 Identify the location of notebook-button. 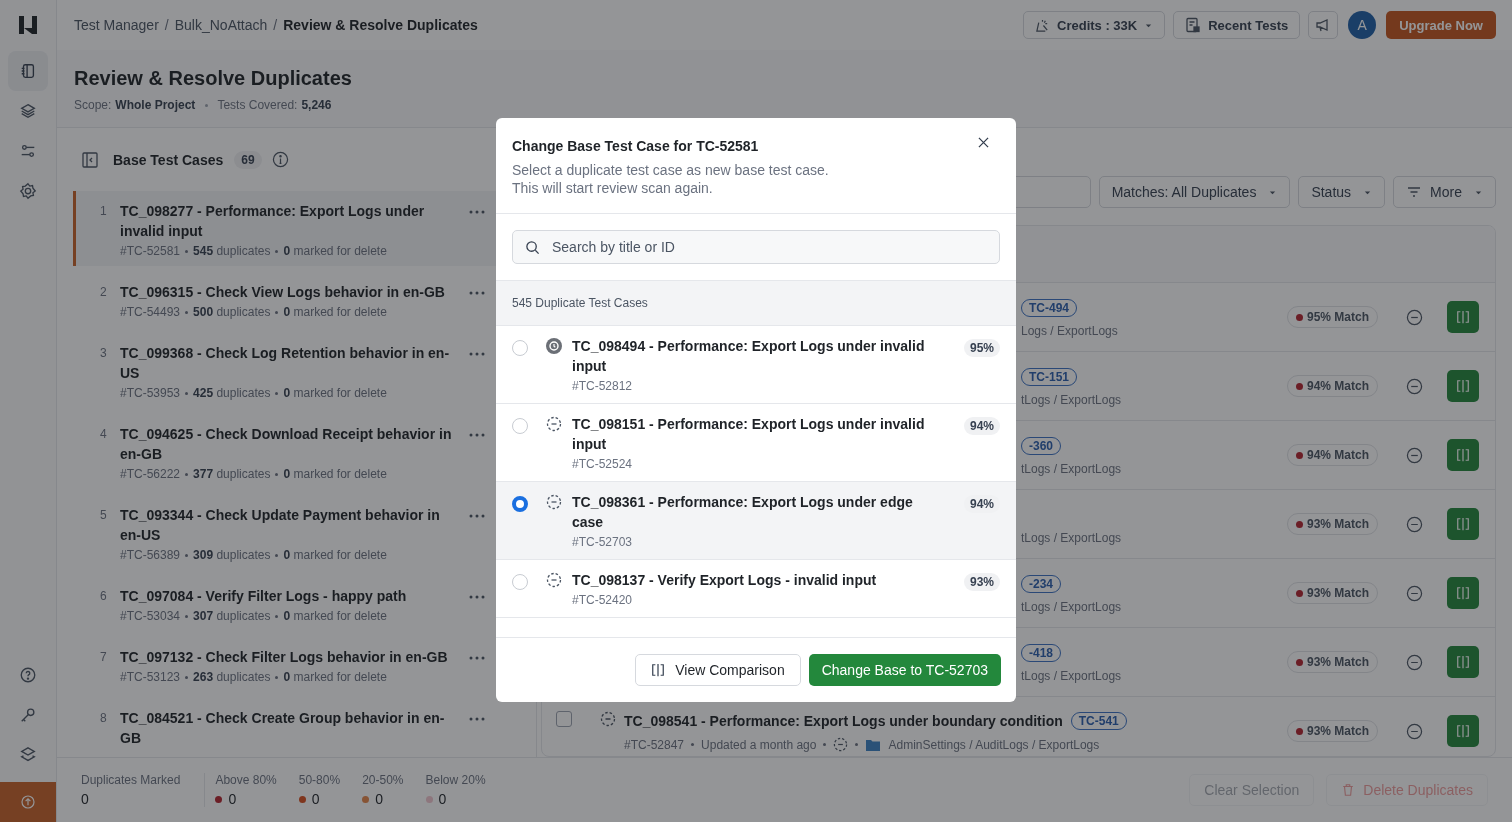
(28, 71).